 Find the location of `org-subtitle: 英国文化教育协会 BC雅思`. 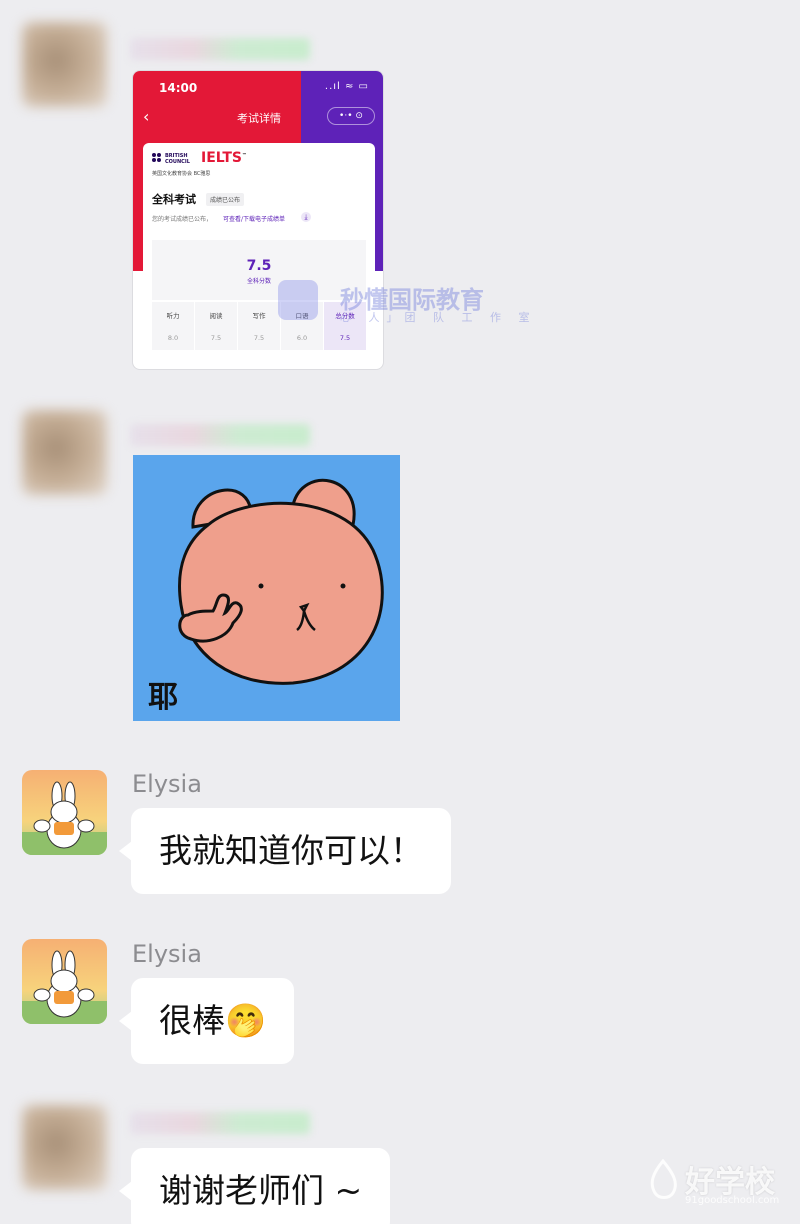

org-subtitle: 英国文化教育协会 BC雅思 is located at coordinates (181, 174).